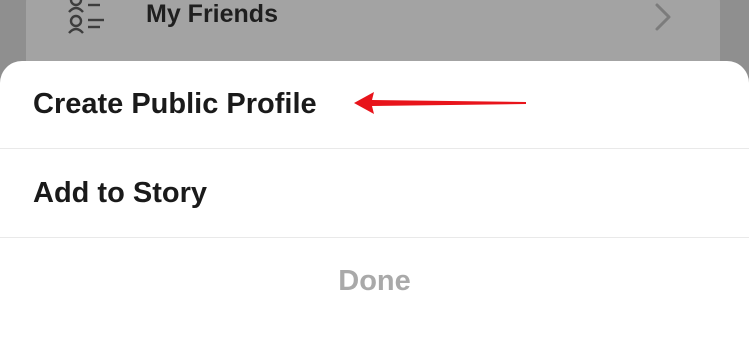 The height and width of the screenshot is (341, 749). What do you see at coordinates (175, 104) in the screenshot?
I see `create-public-profile-label: Create Public Profile` at bounding box center [175, 104].